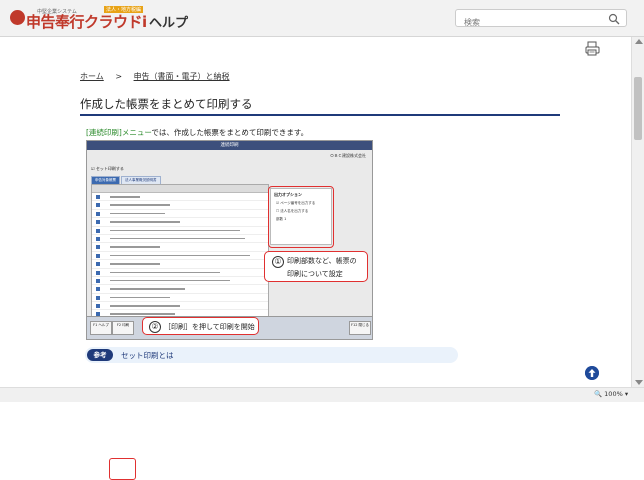 This screenshot has height=480, width=644. What do you see at coordinates (638, 108) in the screenshot?
I see `scrollbar-thumb` at bounding box center [638, 108].